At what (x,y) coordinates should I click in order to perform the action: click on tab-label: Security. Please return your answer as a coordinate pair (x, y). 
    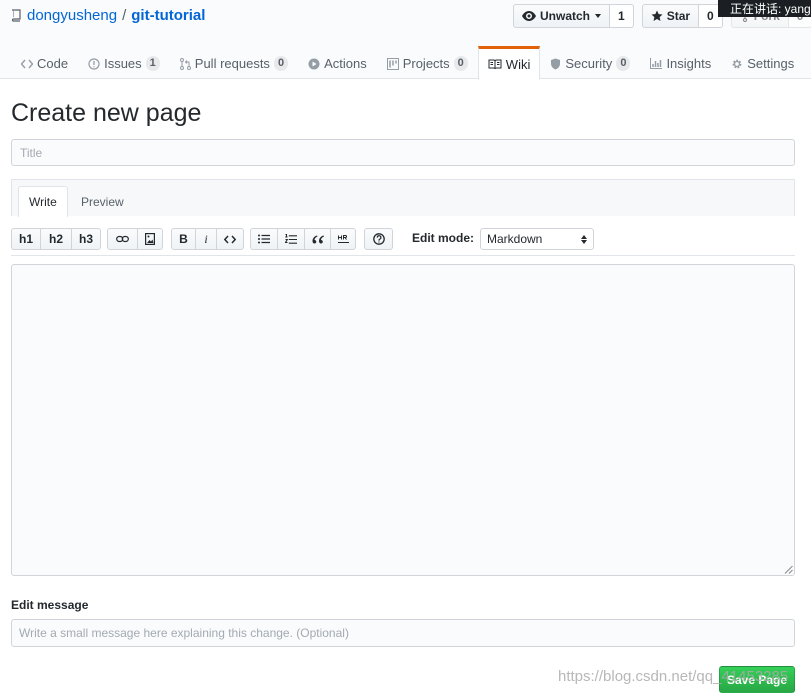
    Looking at the image, I should click on (589, 63).